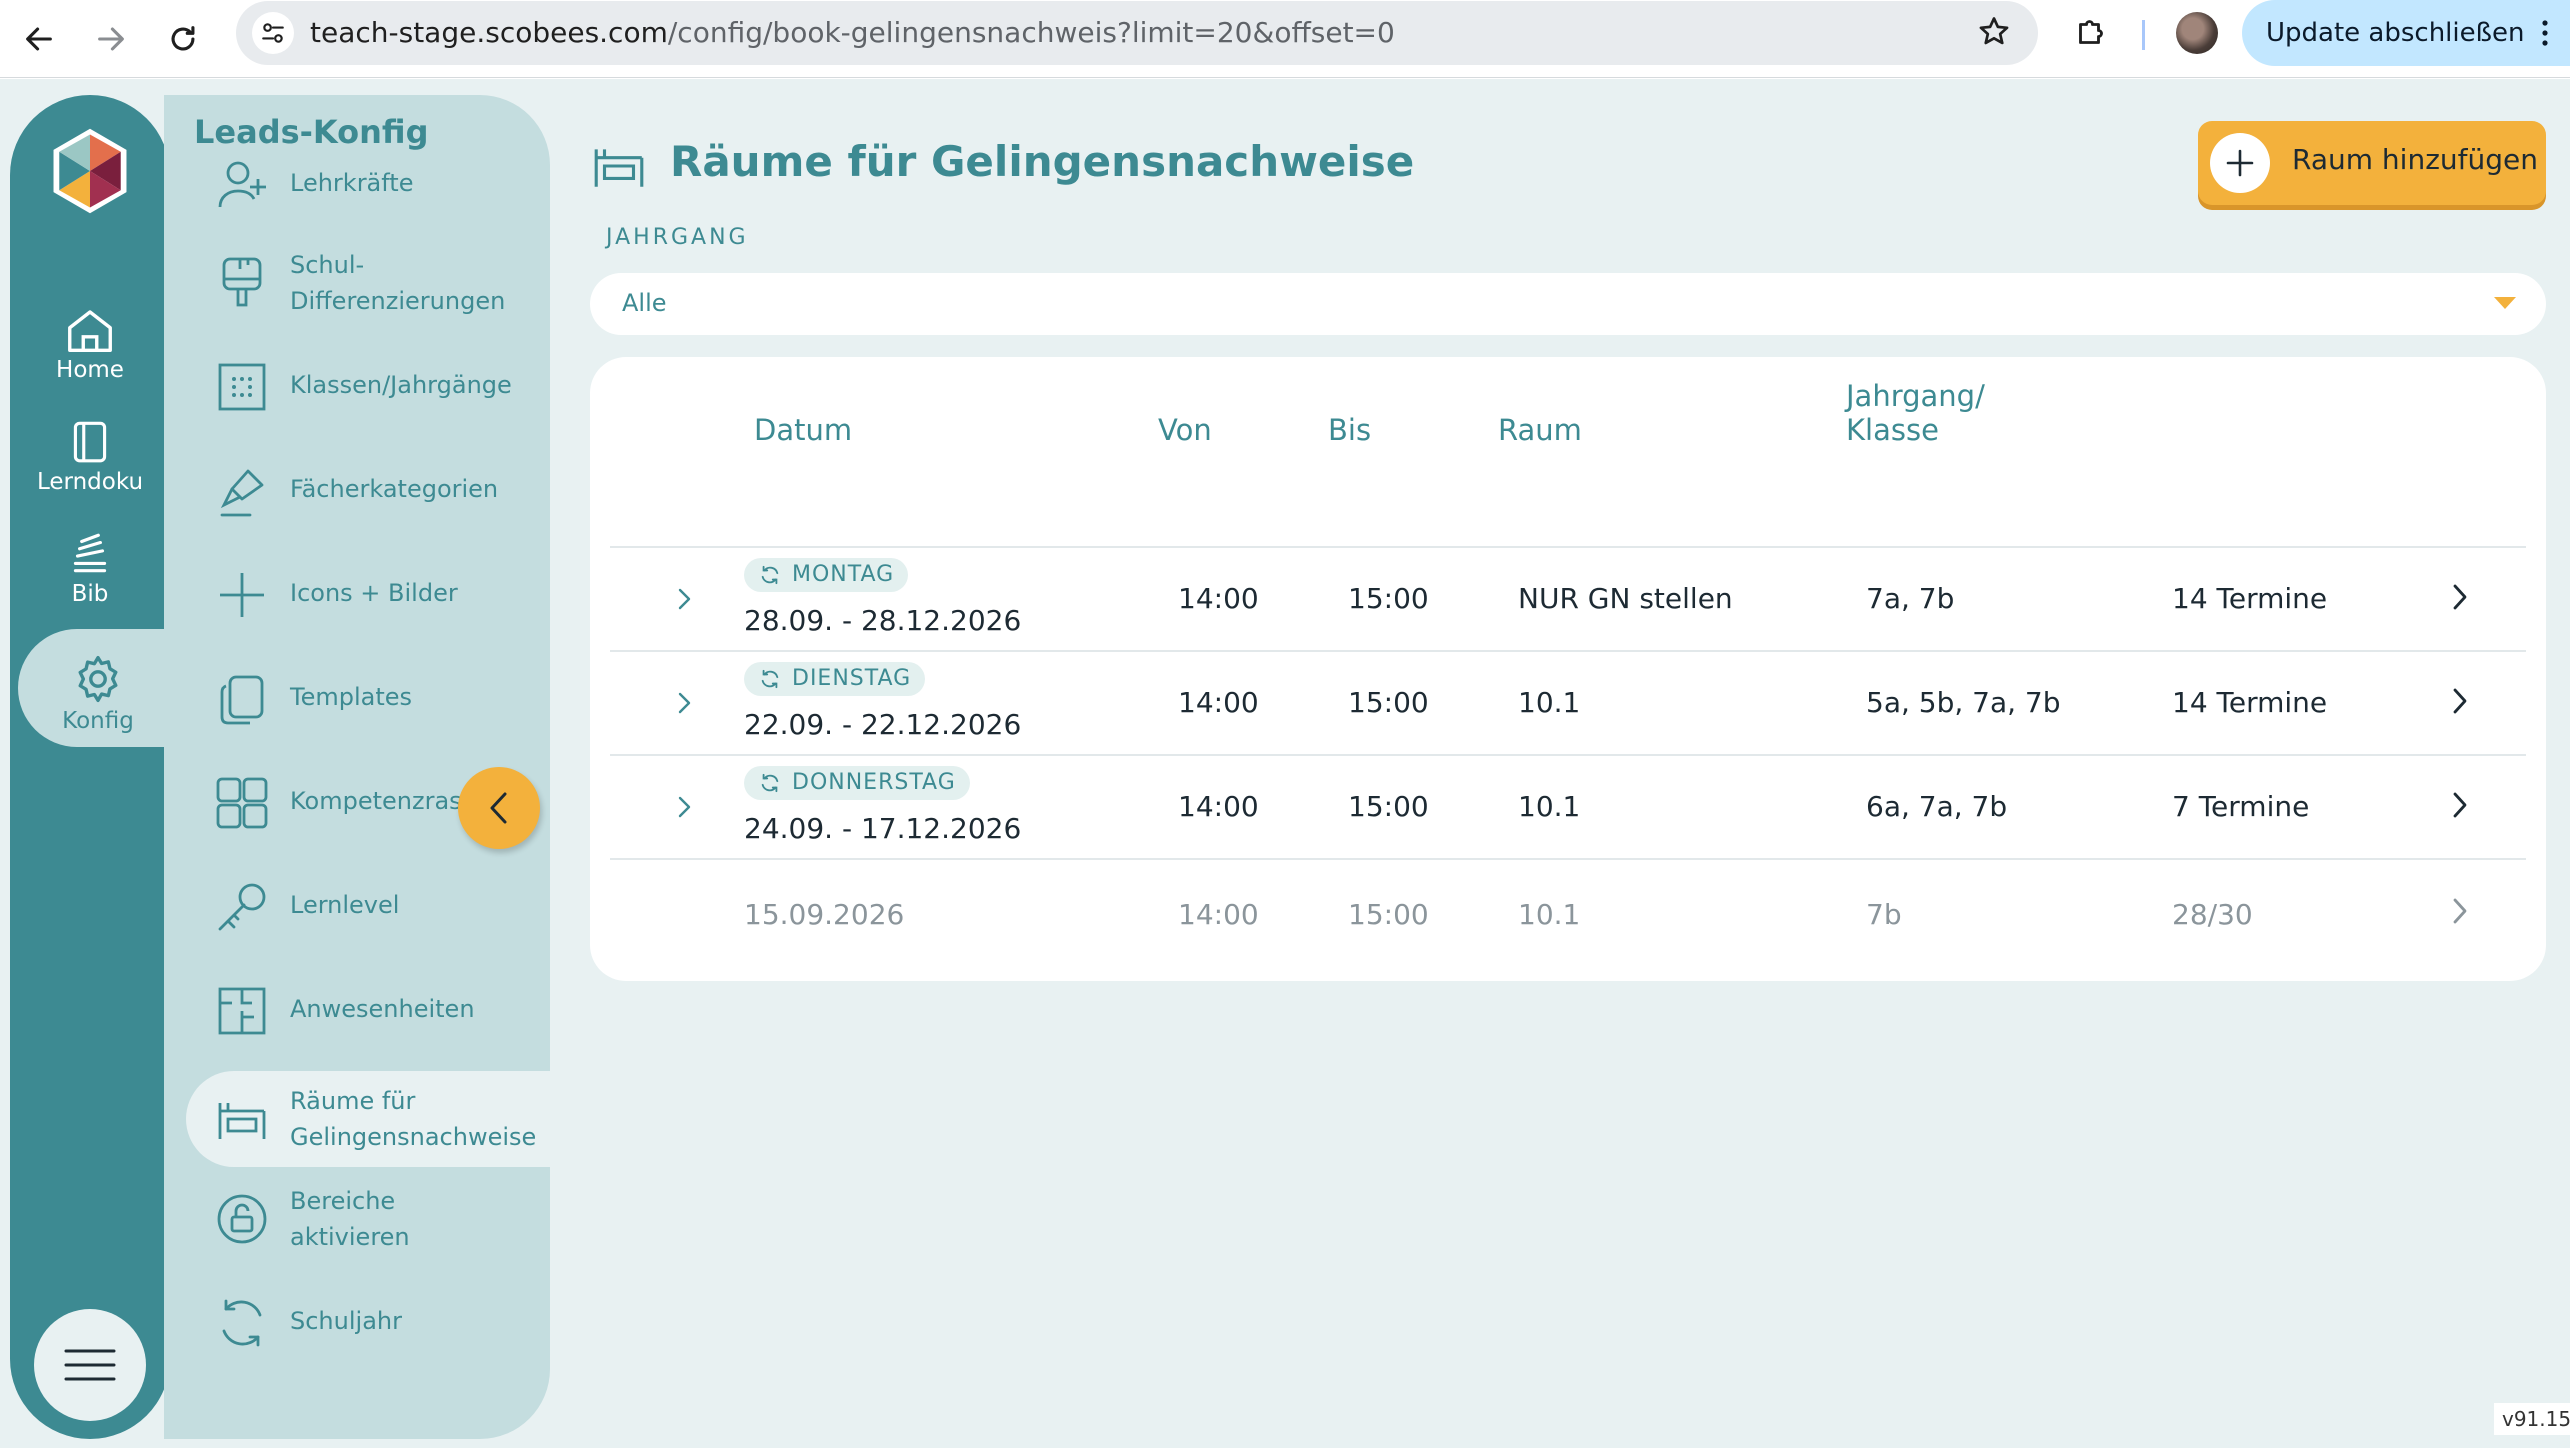  I want to click on rail-item-konfig-active: Konfig, so click(103, 688).